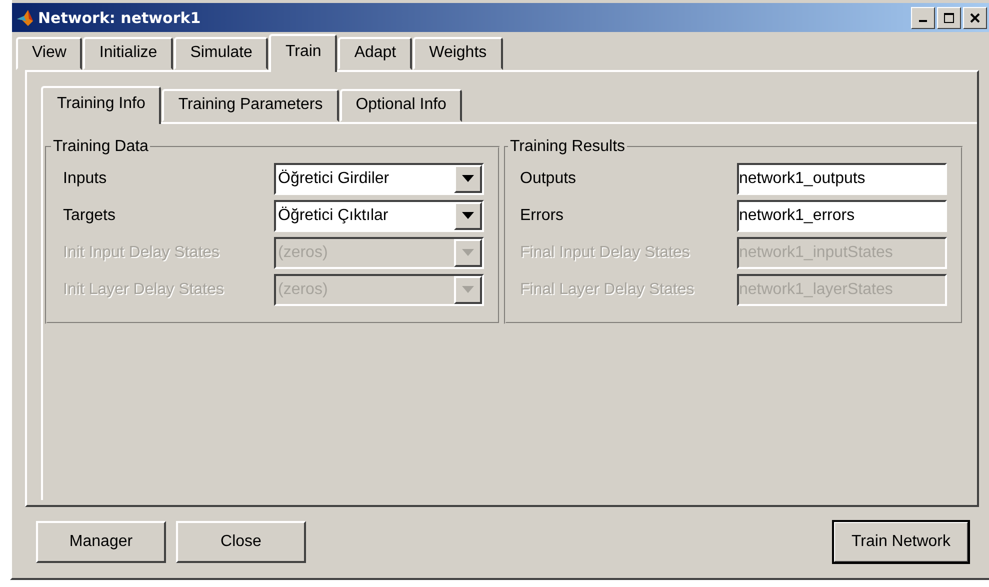 This screenshot has height=587, width=989. What do you see at coordinates (119, 17) in the screenshot?
I see `window-title: Network: network1` at bounding box center [119, 17].